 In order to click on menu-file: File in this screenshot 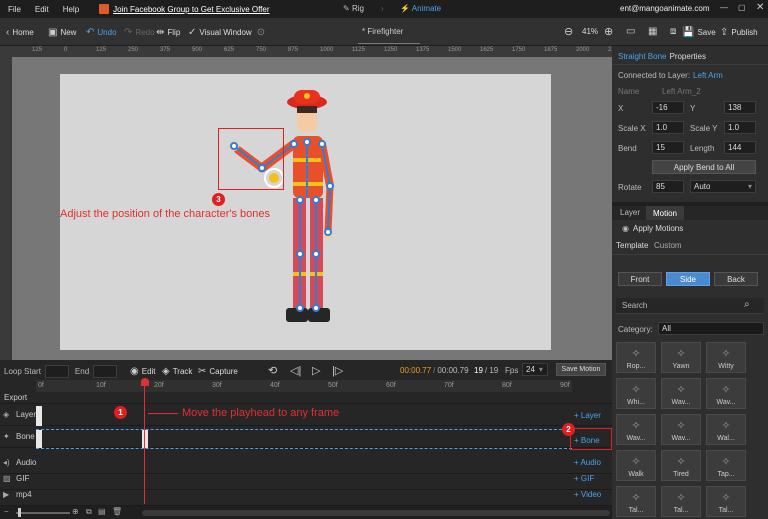, I will do `click(14, 9)`.